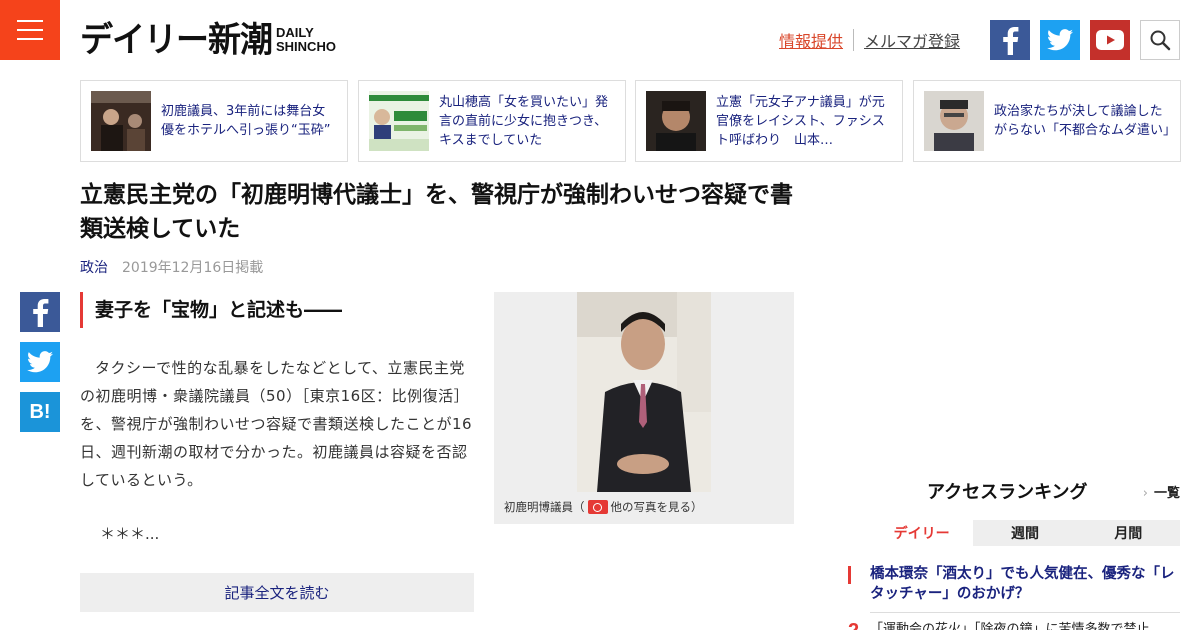 The height and width of the screenshot is (630, 1200). What do you see at coordinates (811, 40) in the screenshot?
I see `info-submit-link: 情報提供` at bounding box center [811, 40].